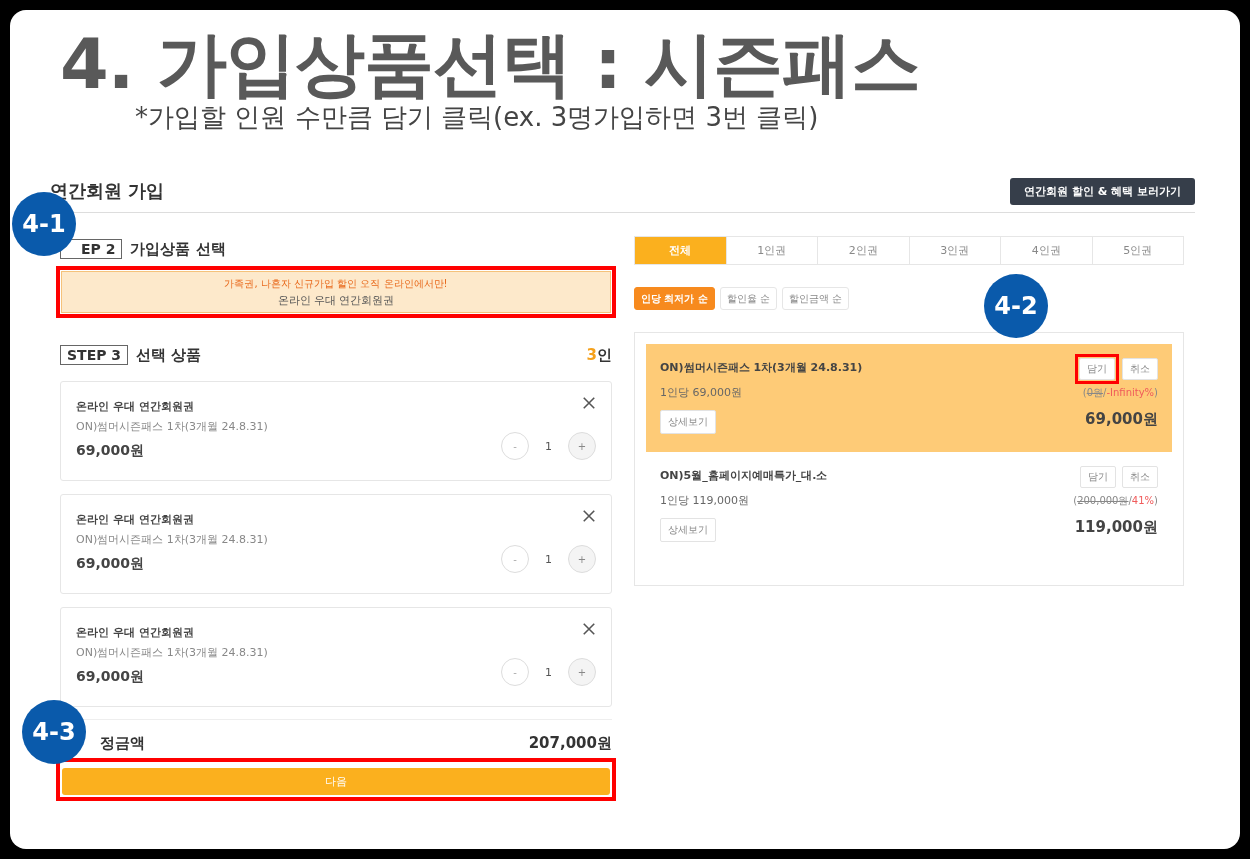 The height and width of the screenshot is (859, 1250). I want to click on product-row: ON)썸머시즌패스 1차(3개월 24.8.31) 1인당 69,000원 상세보기 담기 취소 (0원/-Infinity%) 69,000원, so click(909, 398).